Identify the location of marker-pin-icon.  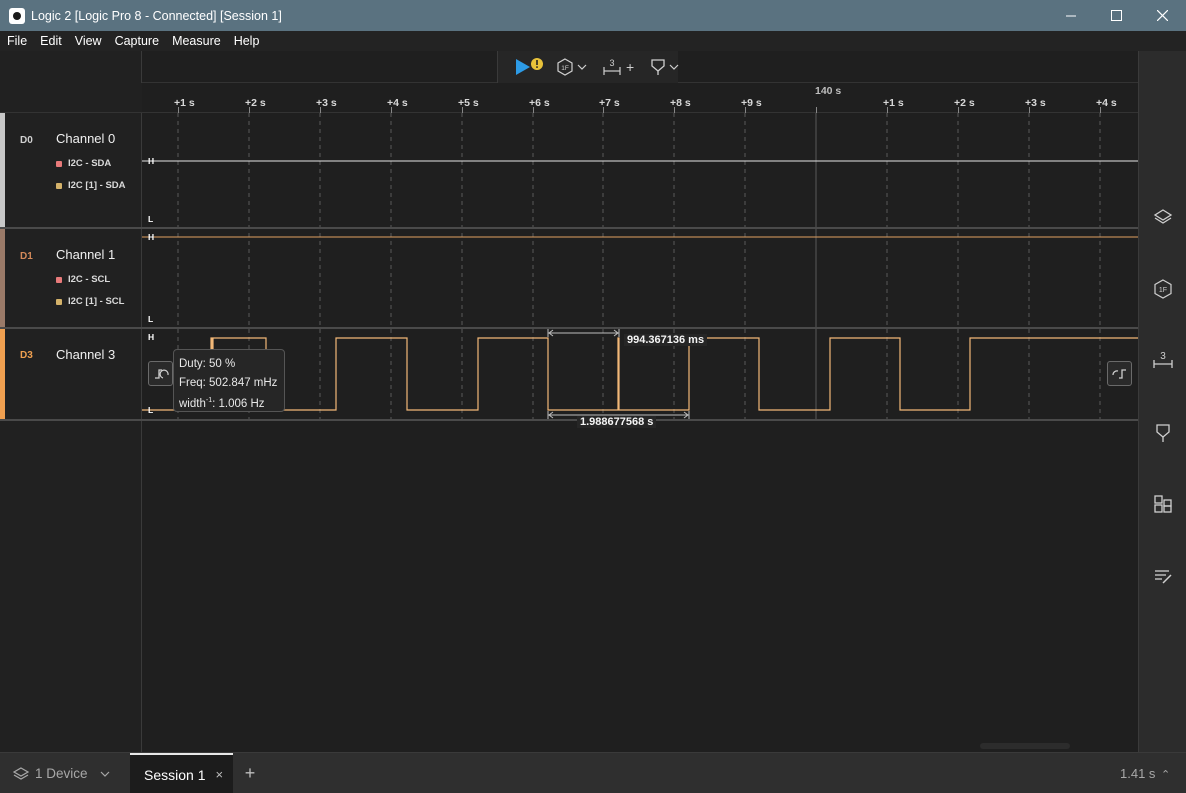
(658, 67).